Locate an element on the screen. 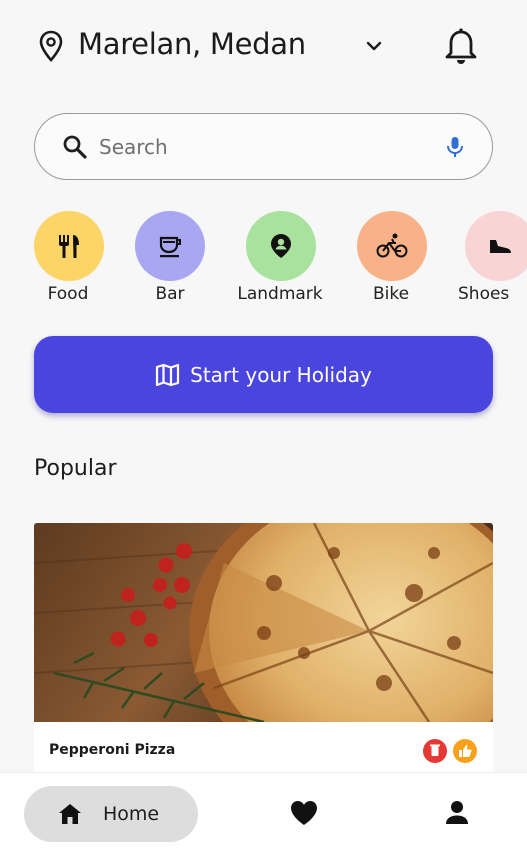 The width and height of the screenshot is (527, 852). start-holiday-button-content: Start your Holiday is located at coordinates (263, 374).